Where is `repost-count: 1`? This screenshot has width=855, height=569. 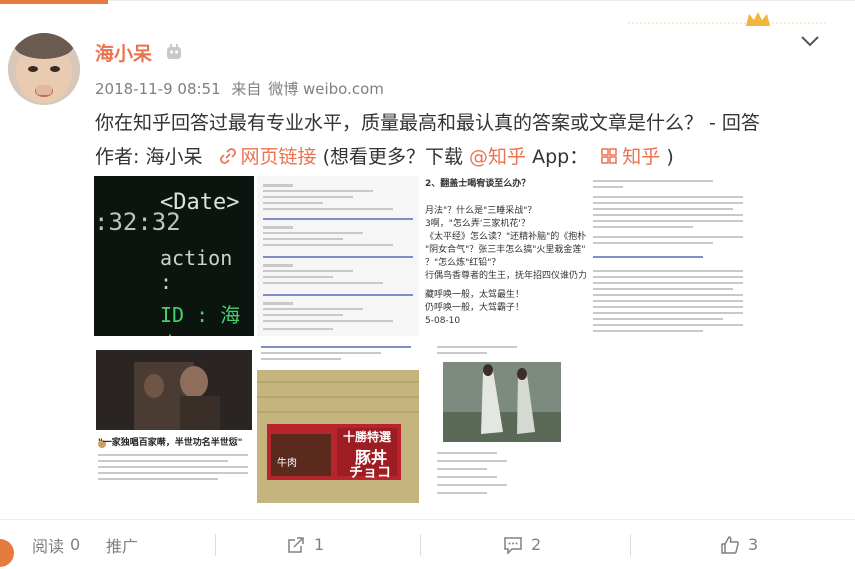
repost-count: 1 is located at coordinates (319, 544).